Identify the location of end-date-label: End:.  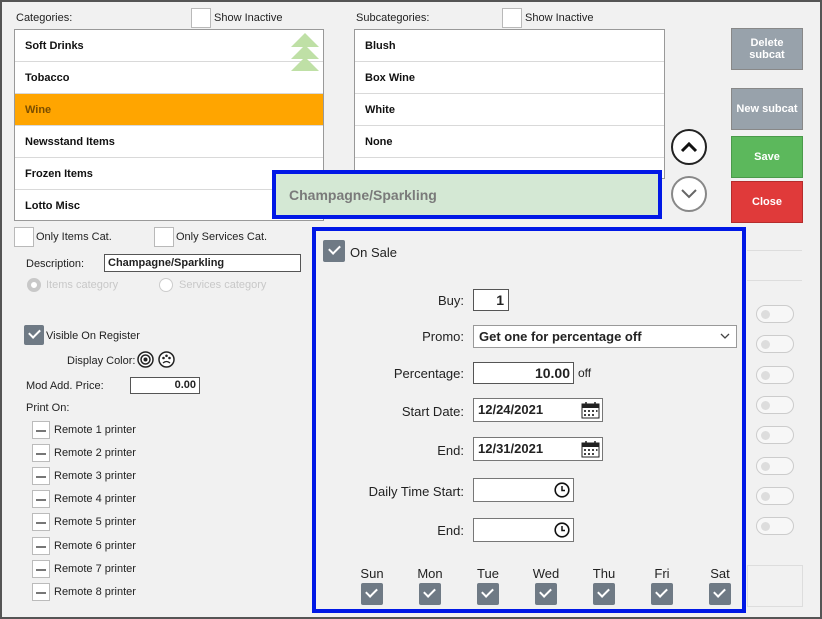
(450, 450).